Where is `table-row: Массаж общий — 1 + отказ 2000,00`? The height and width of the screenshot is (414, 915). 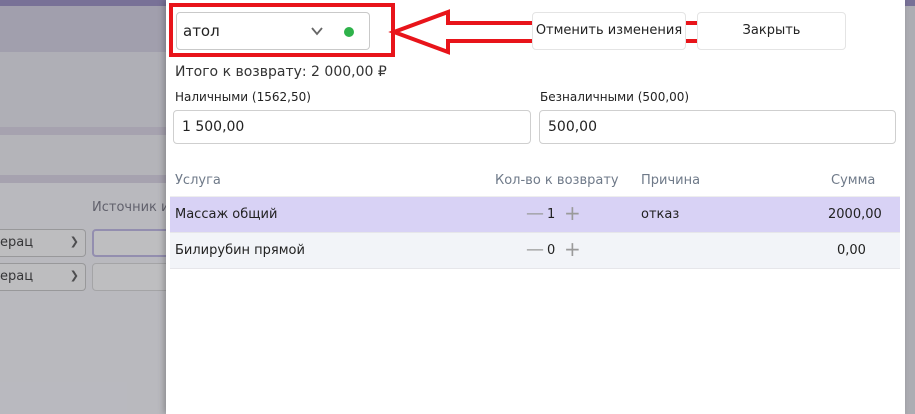 table-row: Массаж общий — 1 + отказ 2000,00 is located at coordinates (535, 215).